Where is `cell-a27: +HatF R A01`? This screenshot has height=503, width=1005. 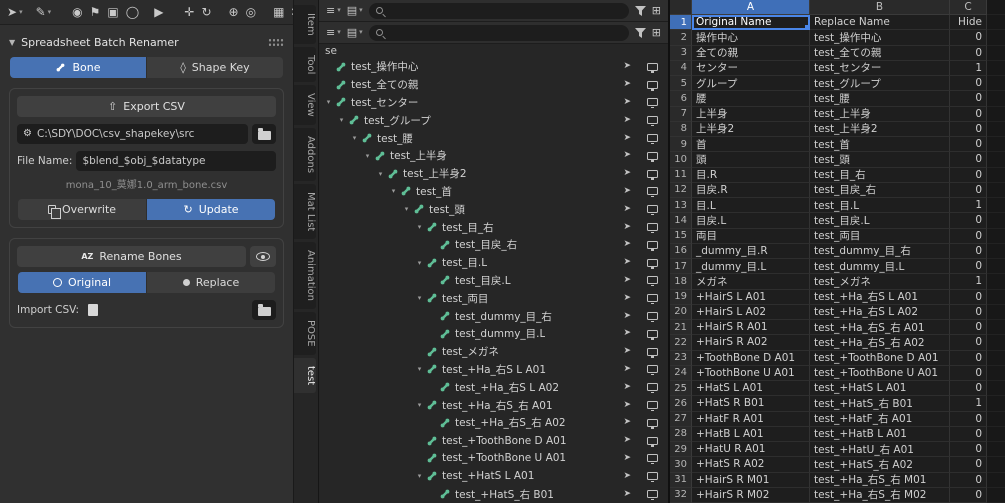 cell-a27: +HatF R A01 is located at coordinates (751, 419).